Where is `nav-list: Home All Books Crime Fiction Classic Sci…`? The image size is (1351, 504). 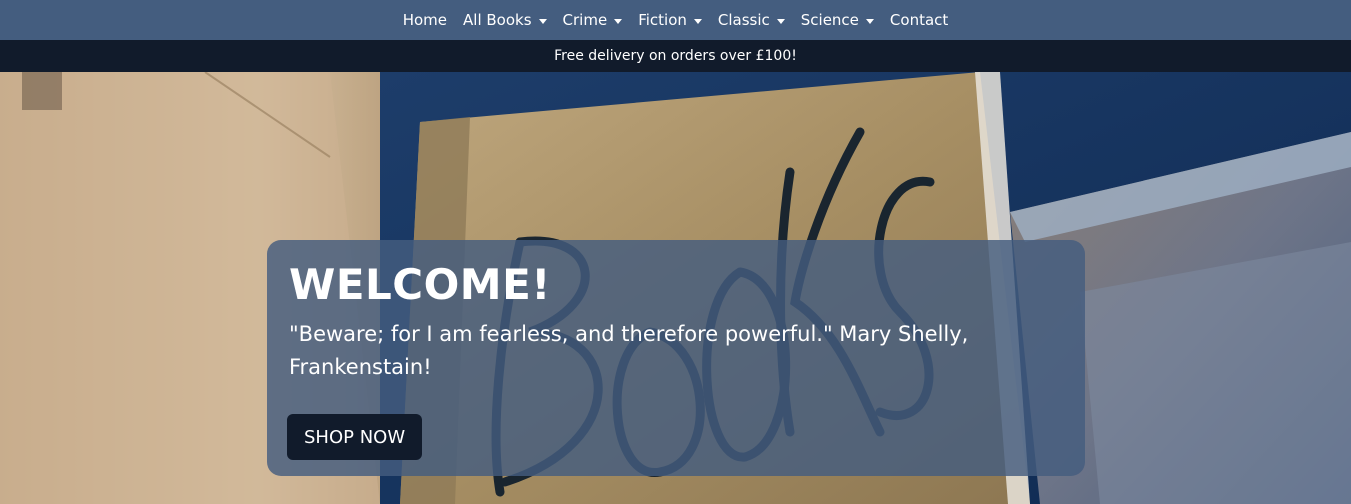 nav-list: Home All Books Crime Fiction Classic Sci… is located at coordinates (676, 20).